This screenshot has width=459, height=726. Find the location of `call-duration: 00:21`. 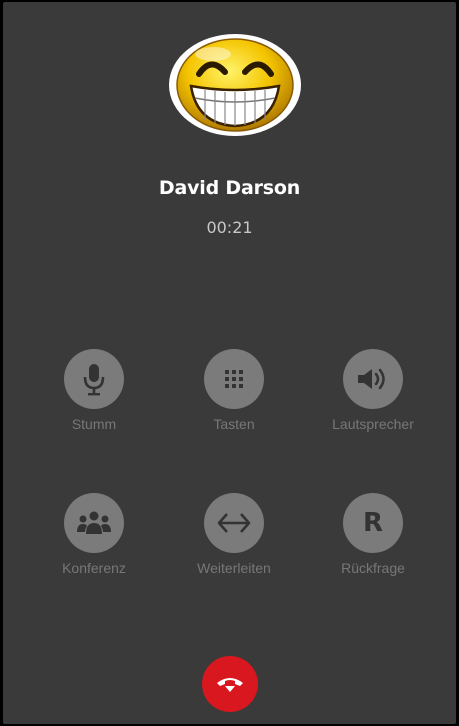

call-duration: 00:21 is located at coordinates (229, 227).